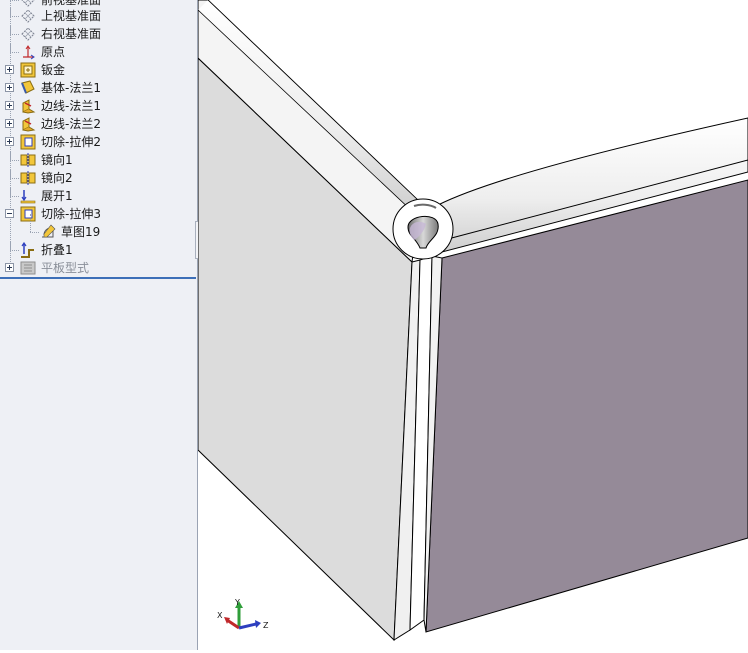 The image size is (748, 653). What do you see at coordinates (65, 268) in the screenshot?
I see `tree-item-label: 平板型式` at bounding box center [65, 268].